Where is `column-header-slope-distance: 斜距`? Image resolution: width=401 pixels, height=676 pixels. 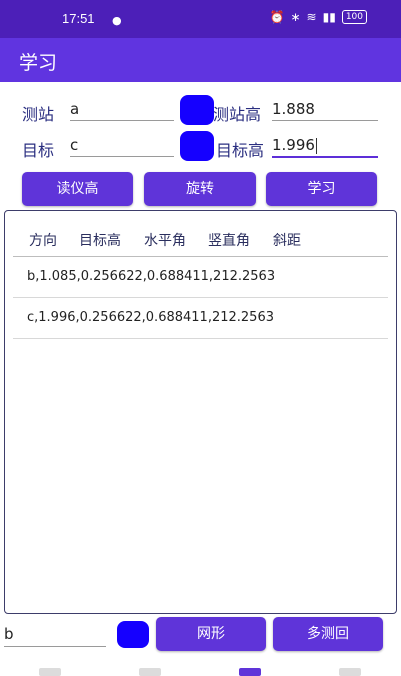 column-header-slope-distance: 斜距 is located at coordinates (287, 241).